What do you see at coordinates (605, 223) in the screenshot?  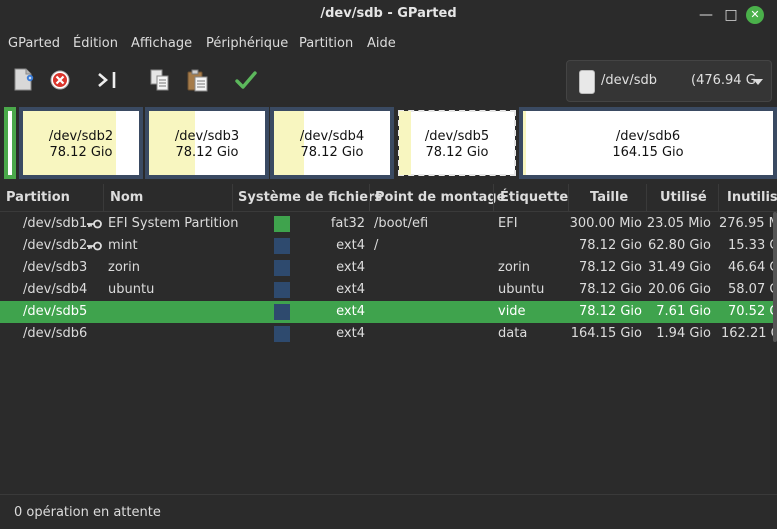 I see `cell-size: 300.00 Mio` at bounding box center [605, 223].